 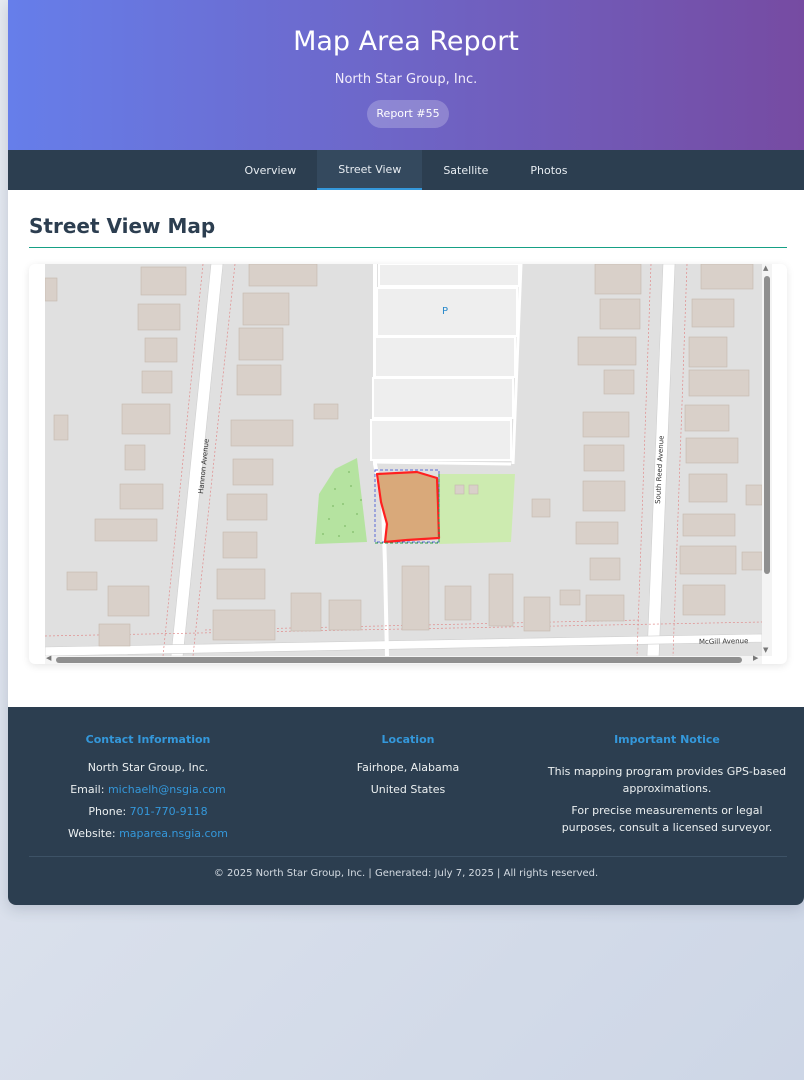 What do you see at coordinates (765, 268) in the screenshot?
I see `scroll-up-icon: ▲` at bounding box center [765, 268].